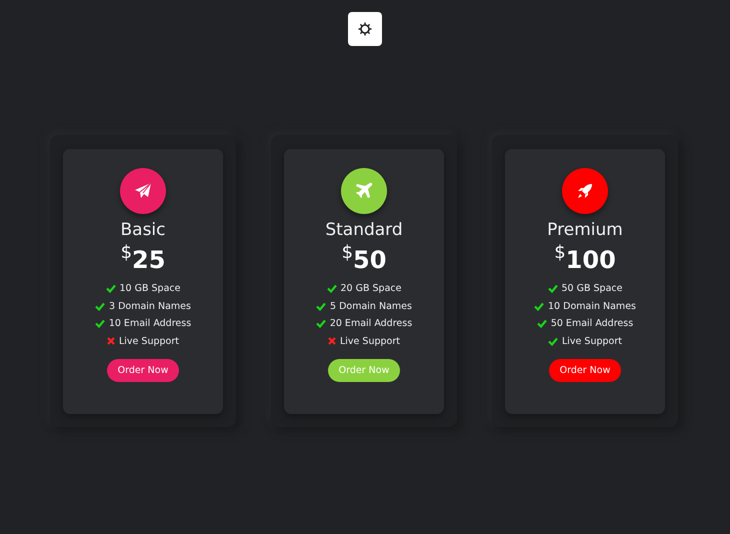 The height and width of the screenshot is (534, 730). Describe the element at coordinates (143, 230) in the screenshot. I see `plan-name: Basic` at that location.